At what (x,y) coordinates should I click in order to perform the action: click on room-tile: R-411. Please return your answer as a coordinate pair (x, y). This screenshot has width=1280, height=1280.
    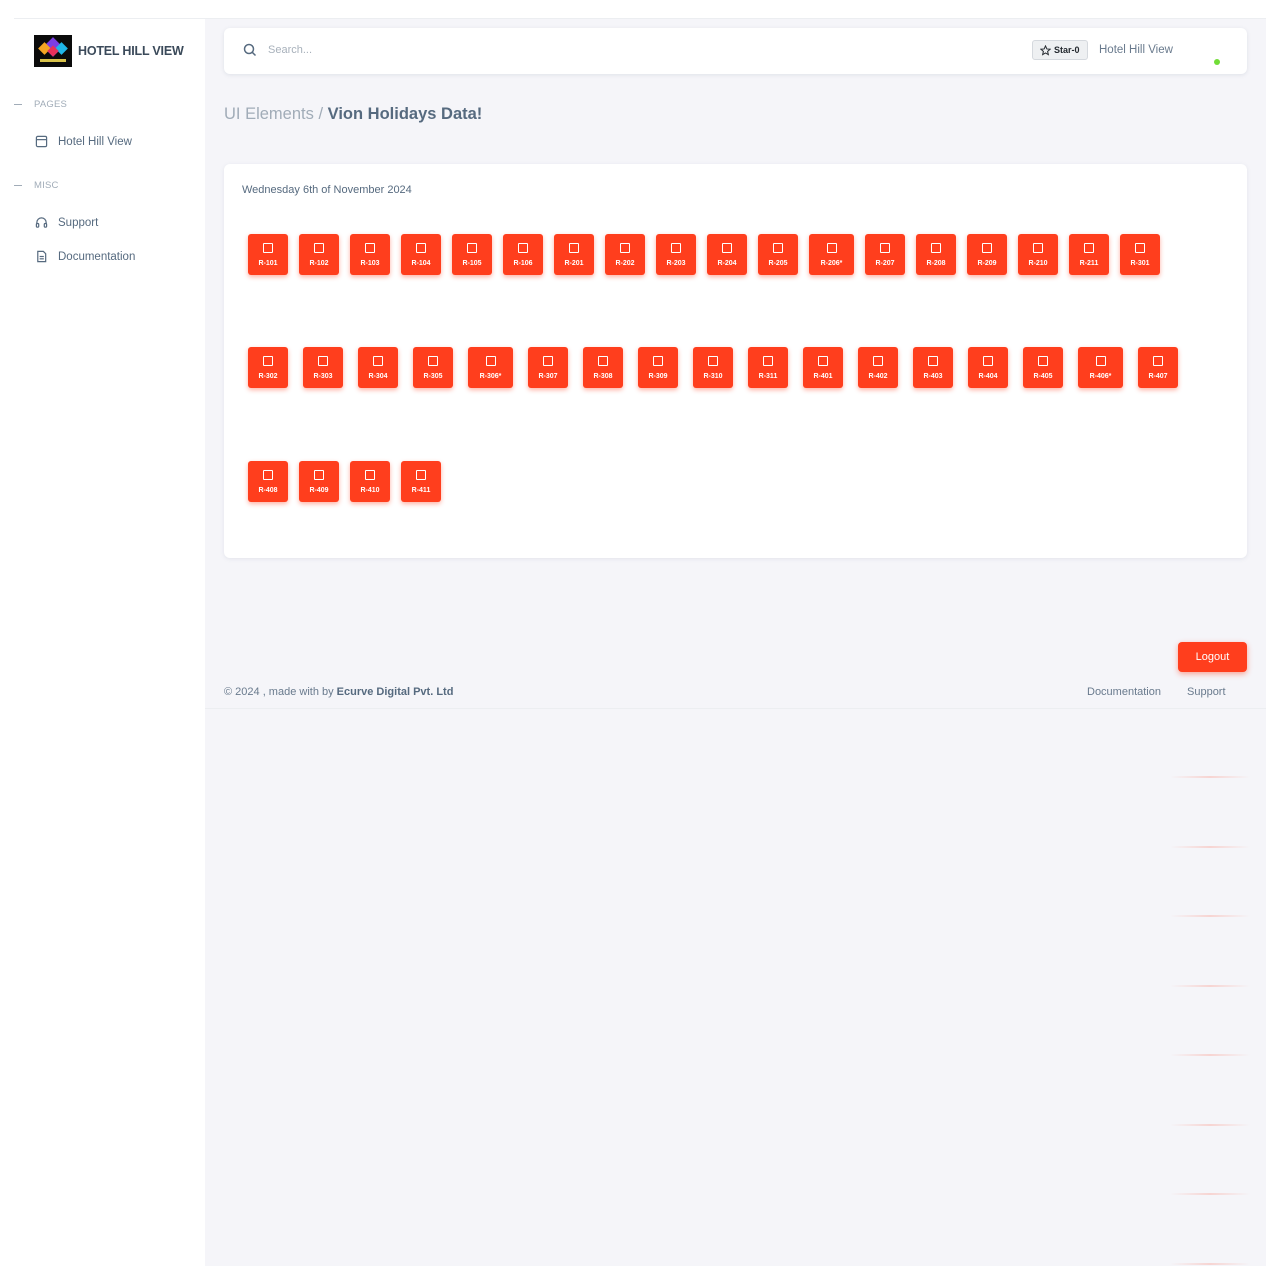
    Looking at the image, I should click on (421, 481).